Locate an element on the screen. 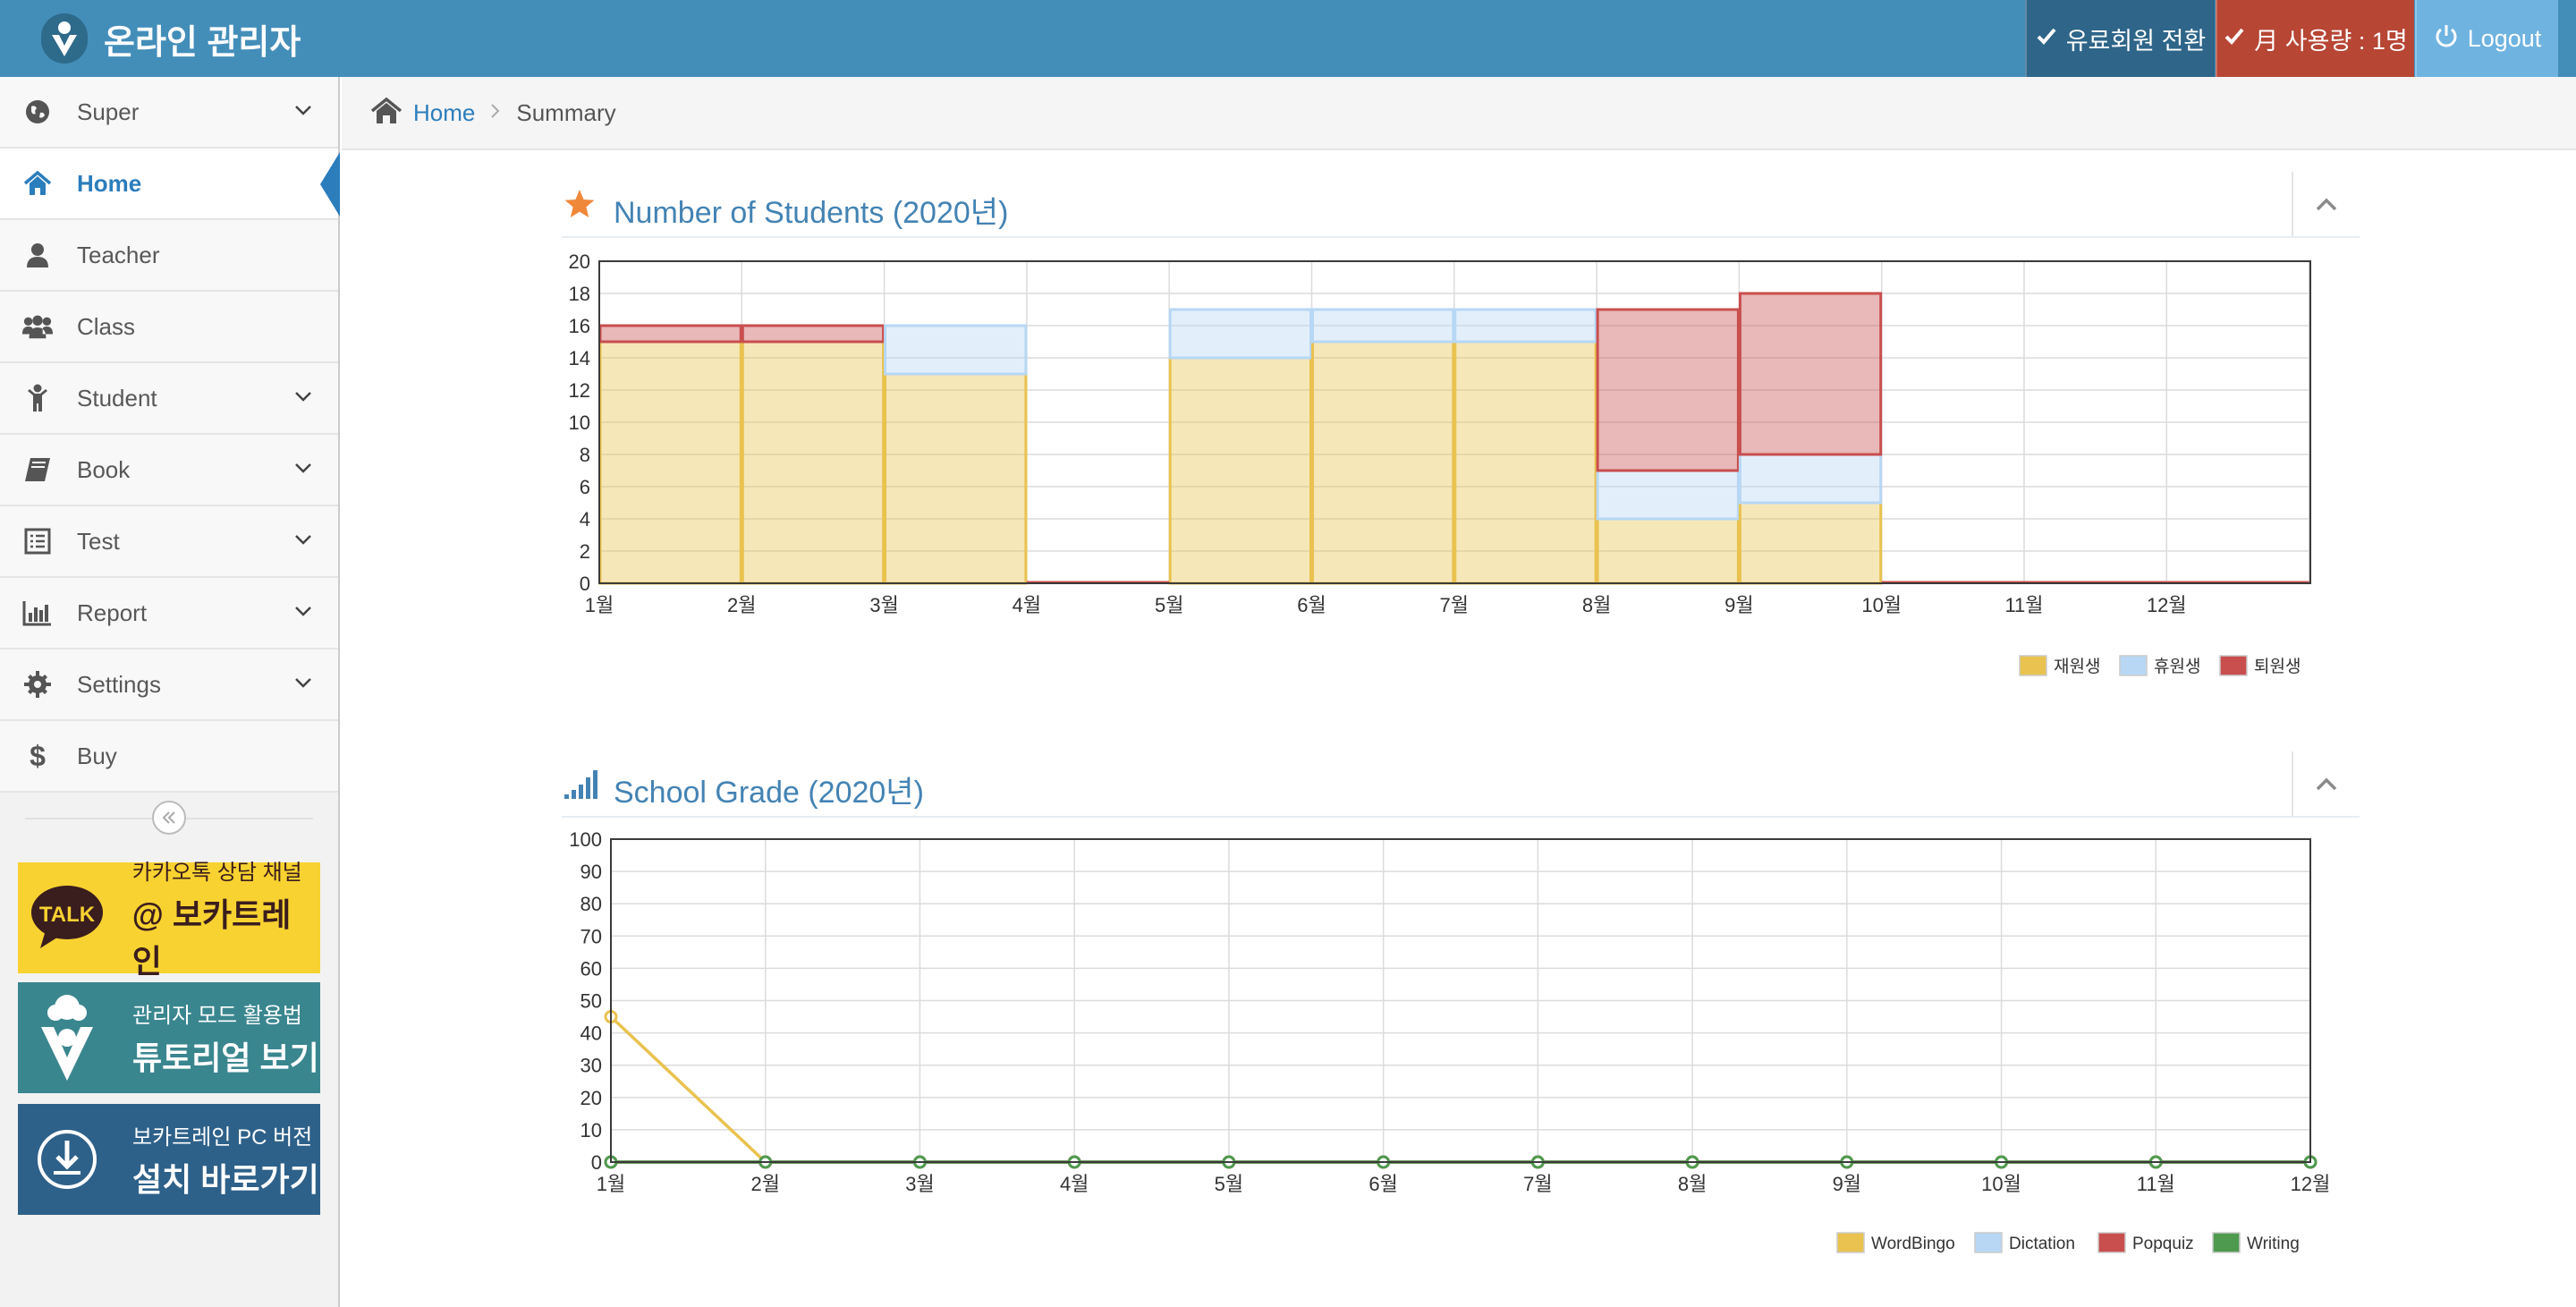 This screenshot has height=1307, width=2576. app-title: 온라인 관리자 is located at coordinates (202, 42).